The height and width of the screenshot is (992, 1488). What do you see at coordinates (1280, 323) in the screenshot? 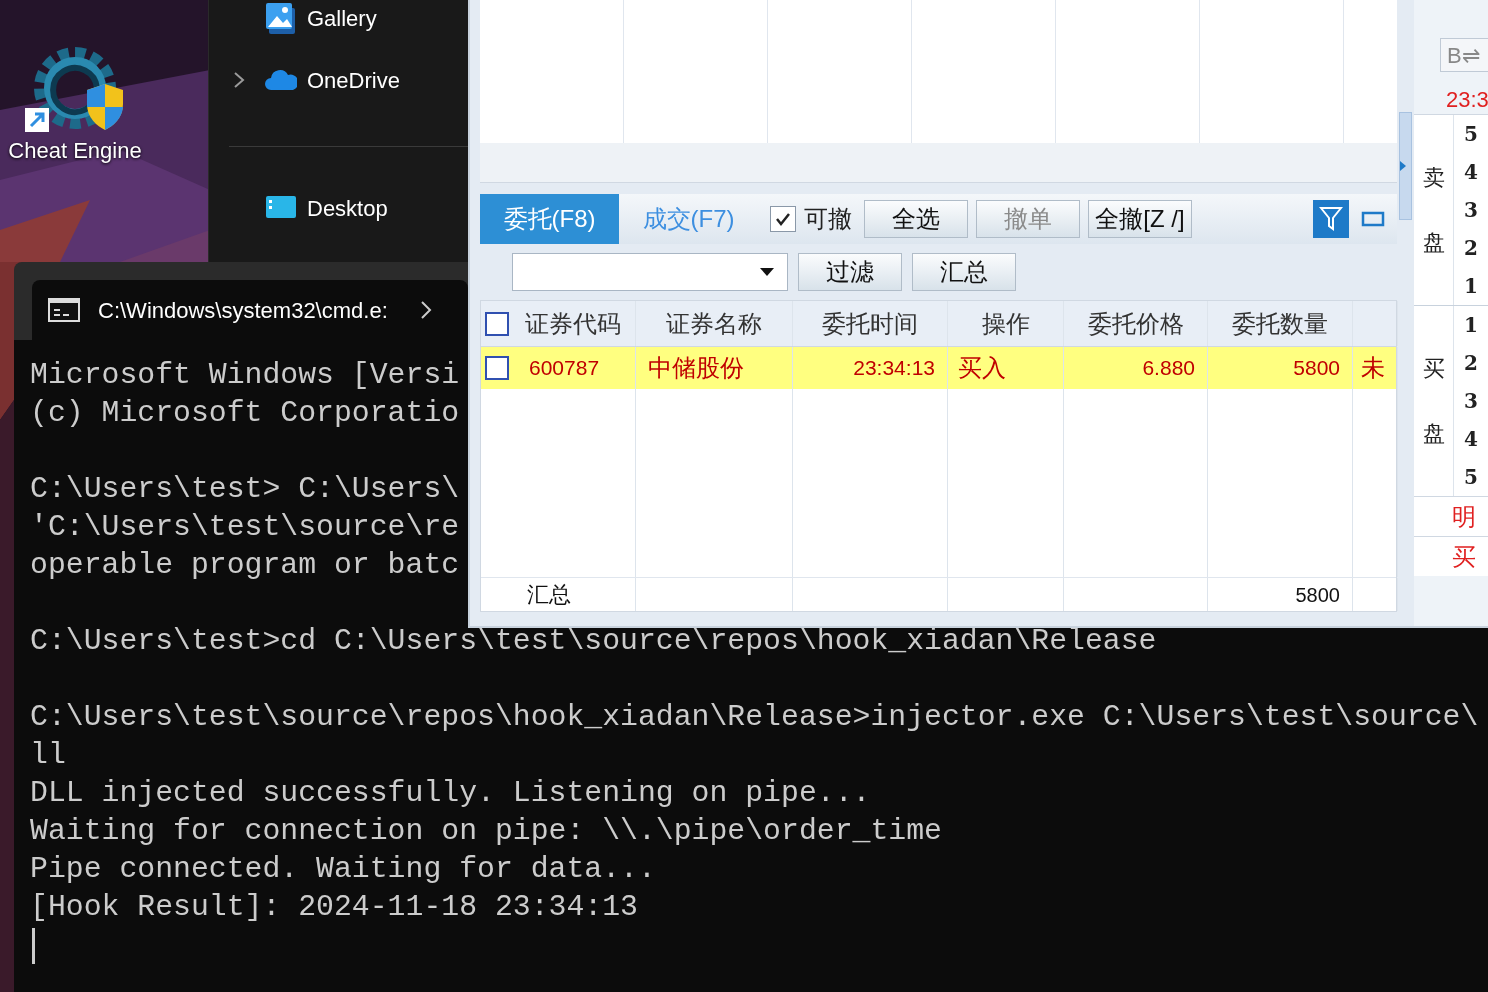
I see `column-header: 委托数量` at bounding box center [1280, 323].